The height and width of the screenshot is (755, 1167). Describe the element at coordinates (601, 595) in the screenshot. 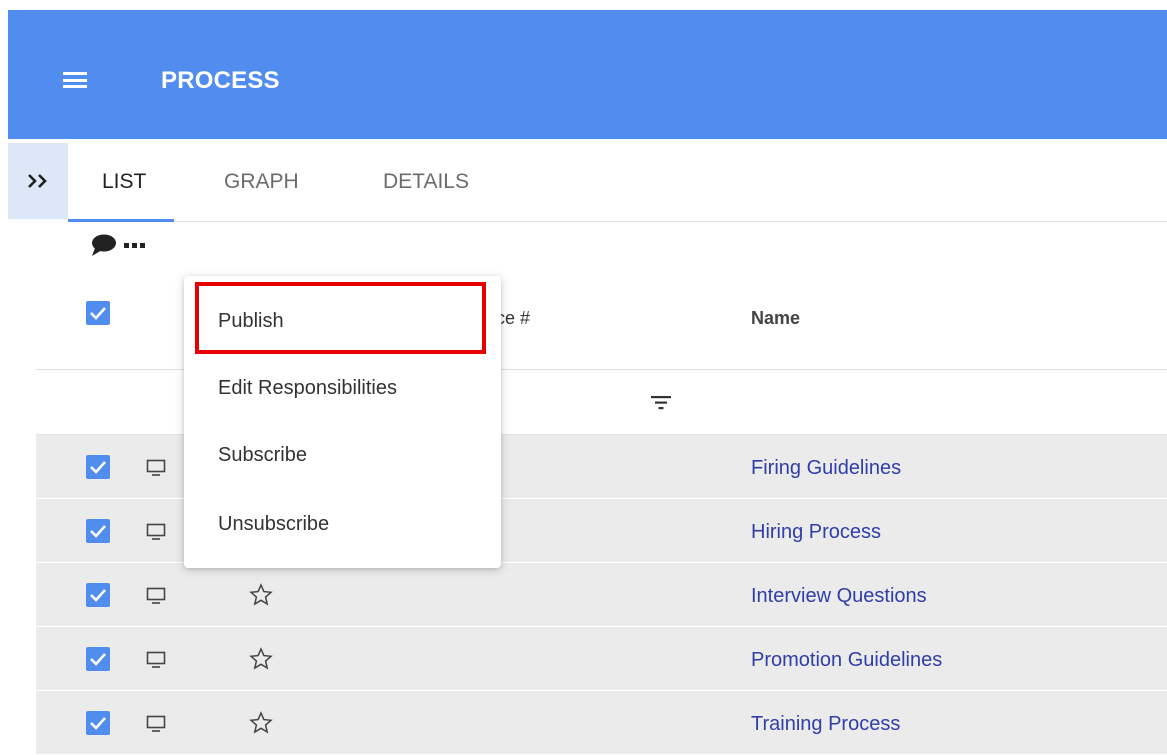

I see `table-row: Interview Questions` at that location.